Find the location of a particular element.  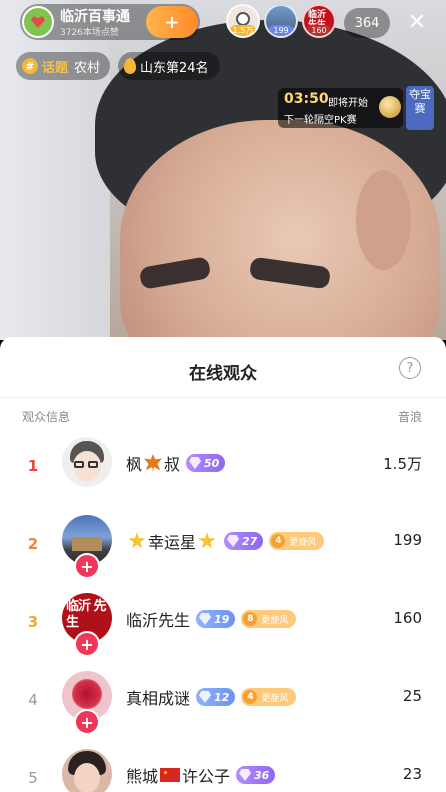

name-part: 真相成谜 is located at coordinates (158, 698).